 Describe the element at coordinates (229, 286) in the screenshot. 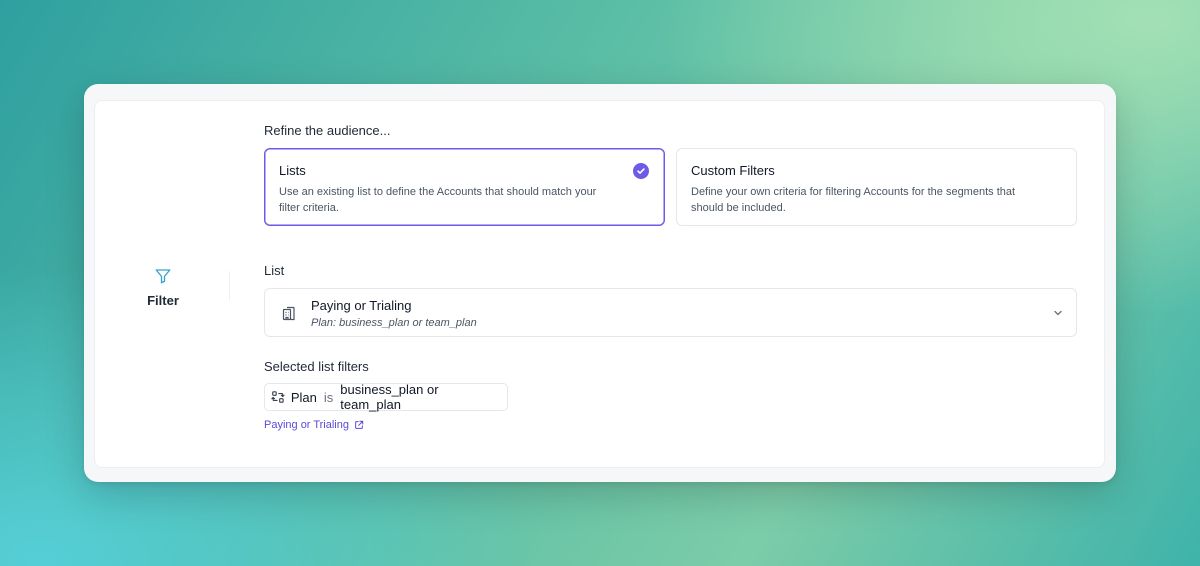

I see `divider` at that location.